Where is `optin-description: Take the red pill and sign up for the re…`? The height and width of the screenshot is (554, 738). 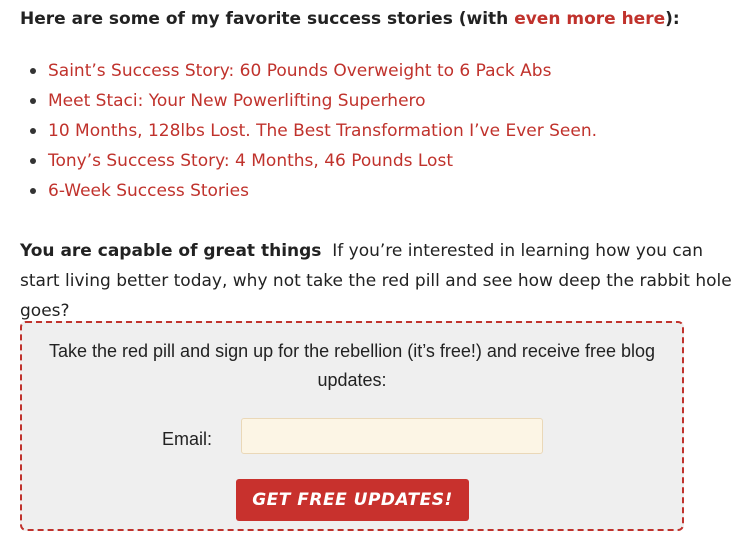
optin-description: Take the red pill and sign up for the re… is located at coordinates (351, 365).